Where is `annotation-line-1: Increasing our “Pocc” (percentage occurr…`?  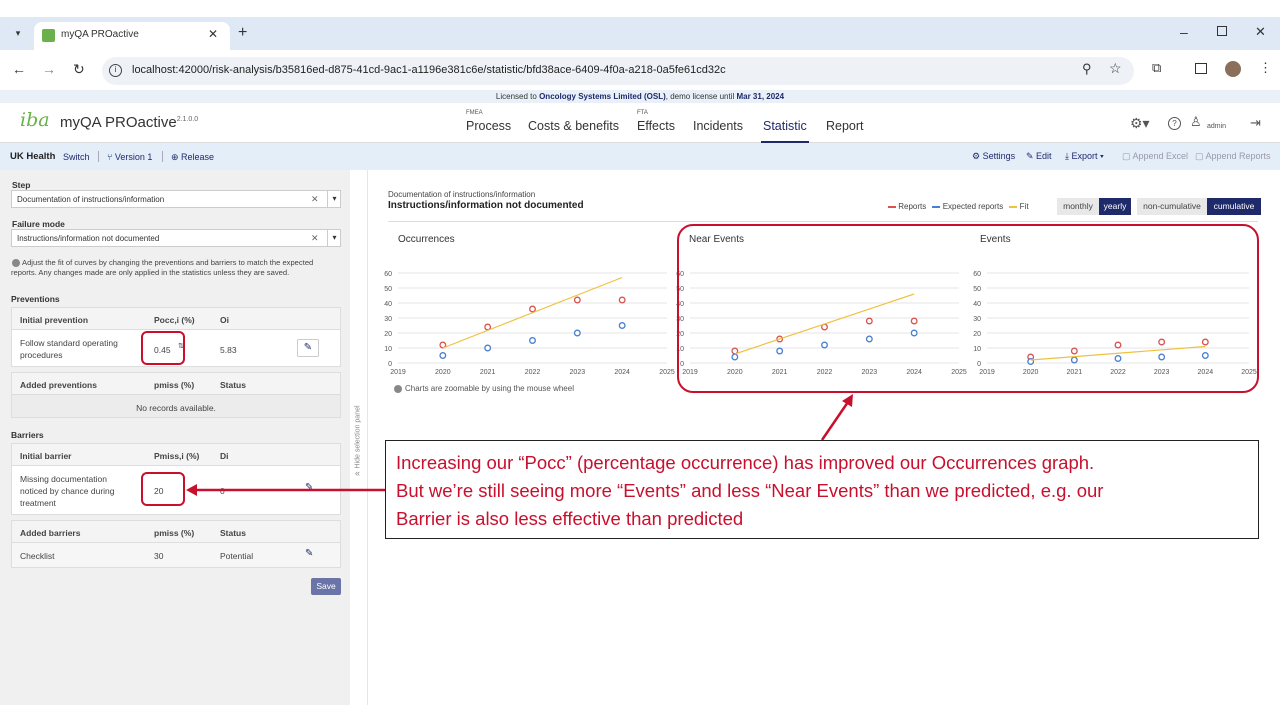 annotation-line-1: Increasing our “Pocc” (percentage occurr… is located at coordinates (745, 462).